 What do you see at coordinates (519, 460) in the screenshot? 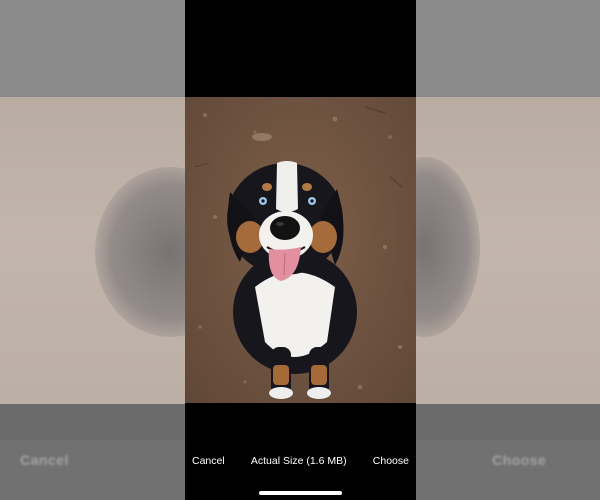
I see `ghost-choose-label: Choose` at bounding box center [519, 460].